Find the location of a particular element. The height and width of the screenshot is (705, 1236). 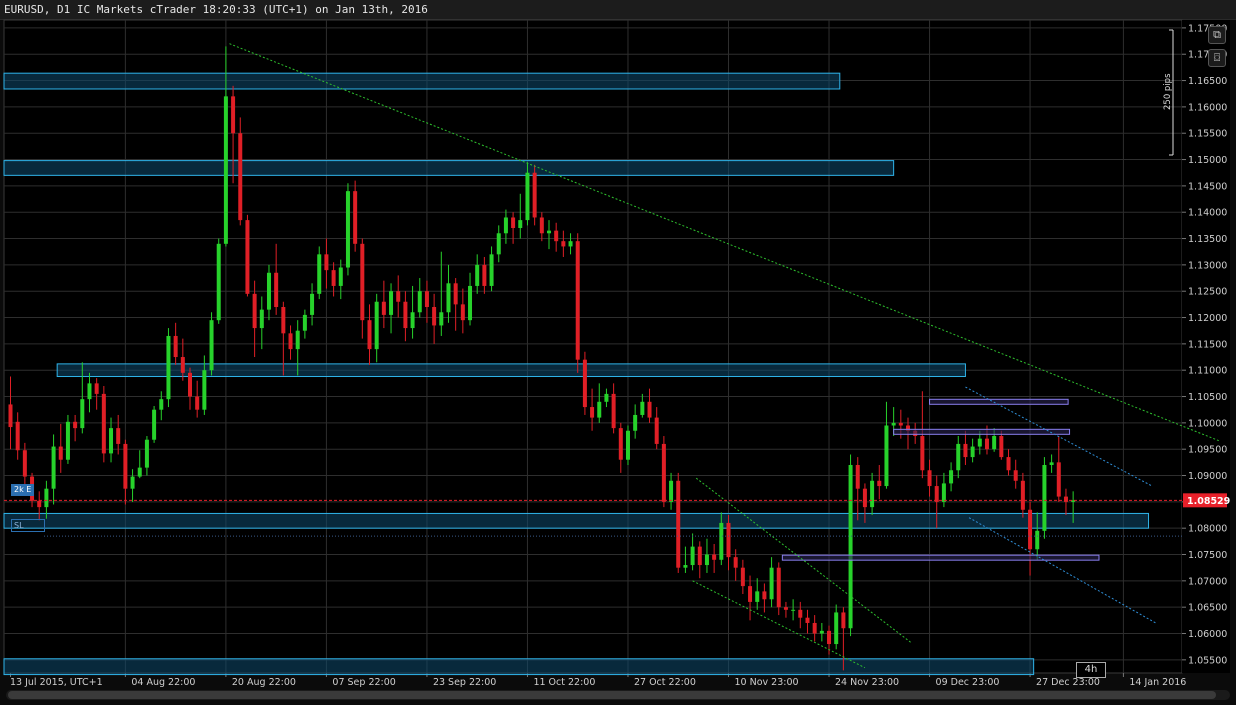

y-tick-label: 1.13000 is located at coordinates (1207, 265).